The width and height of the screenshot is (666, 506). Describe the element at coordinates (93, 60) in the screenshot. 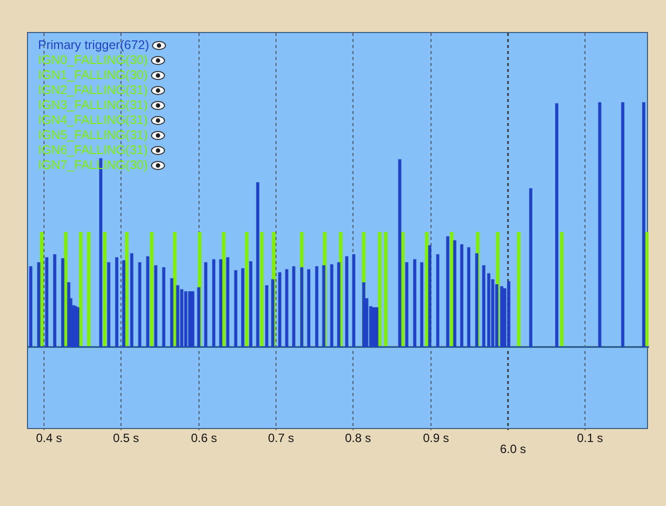

I see `legend-label: IGN0_FALLING(30)` at that location.